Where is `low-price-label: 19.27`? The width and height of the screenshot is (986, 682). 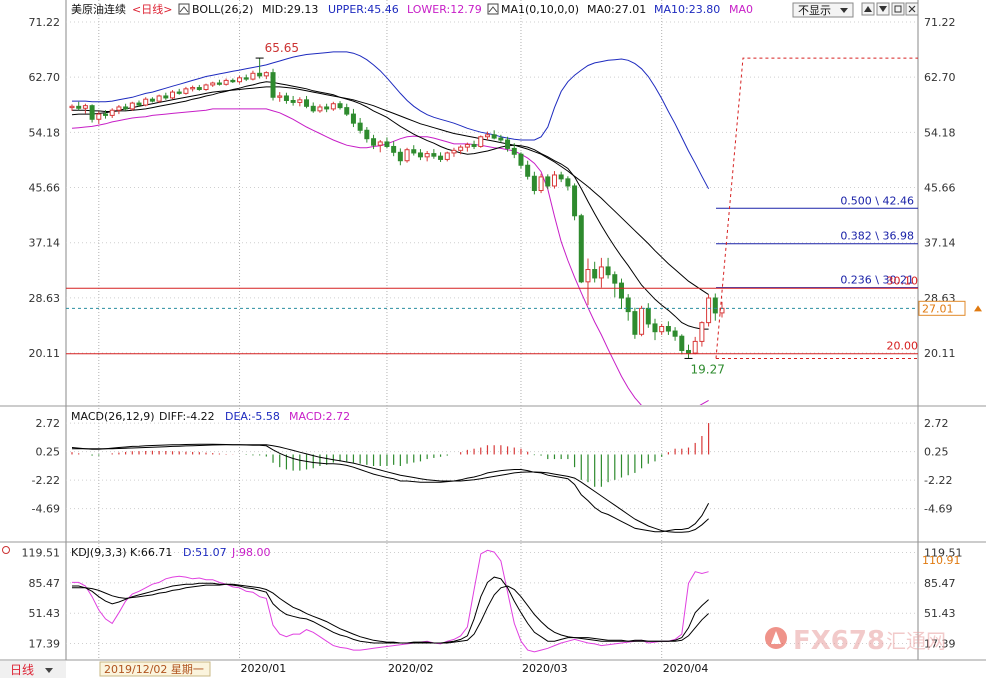 low-price-label: 19.27 is located at coordinates (707, 369).